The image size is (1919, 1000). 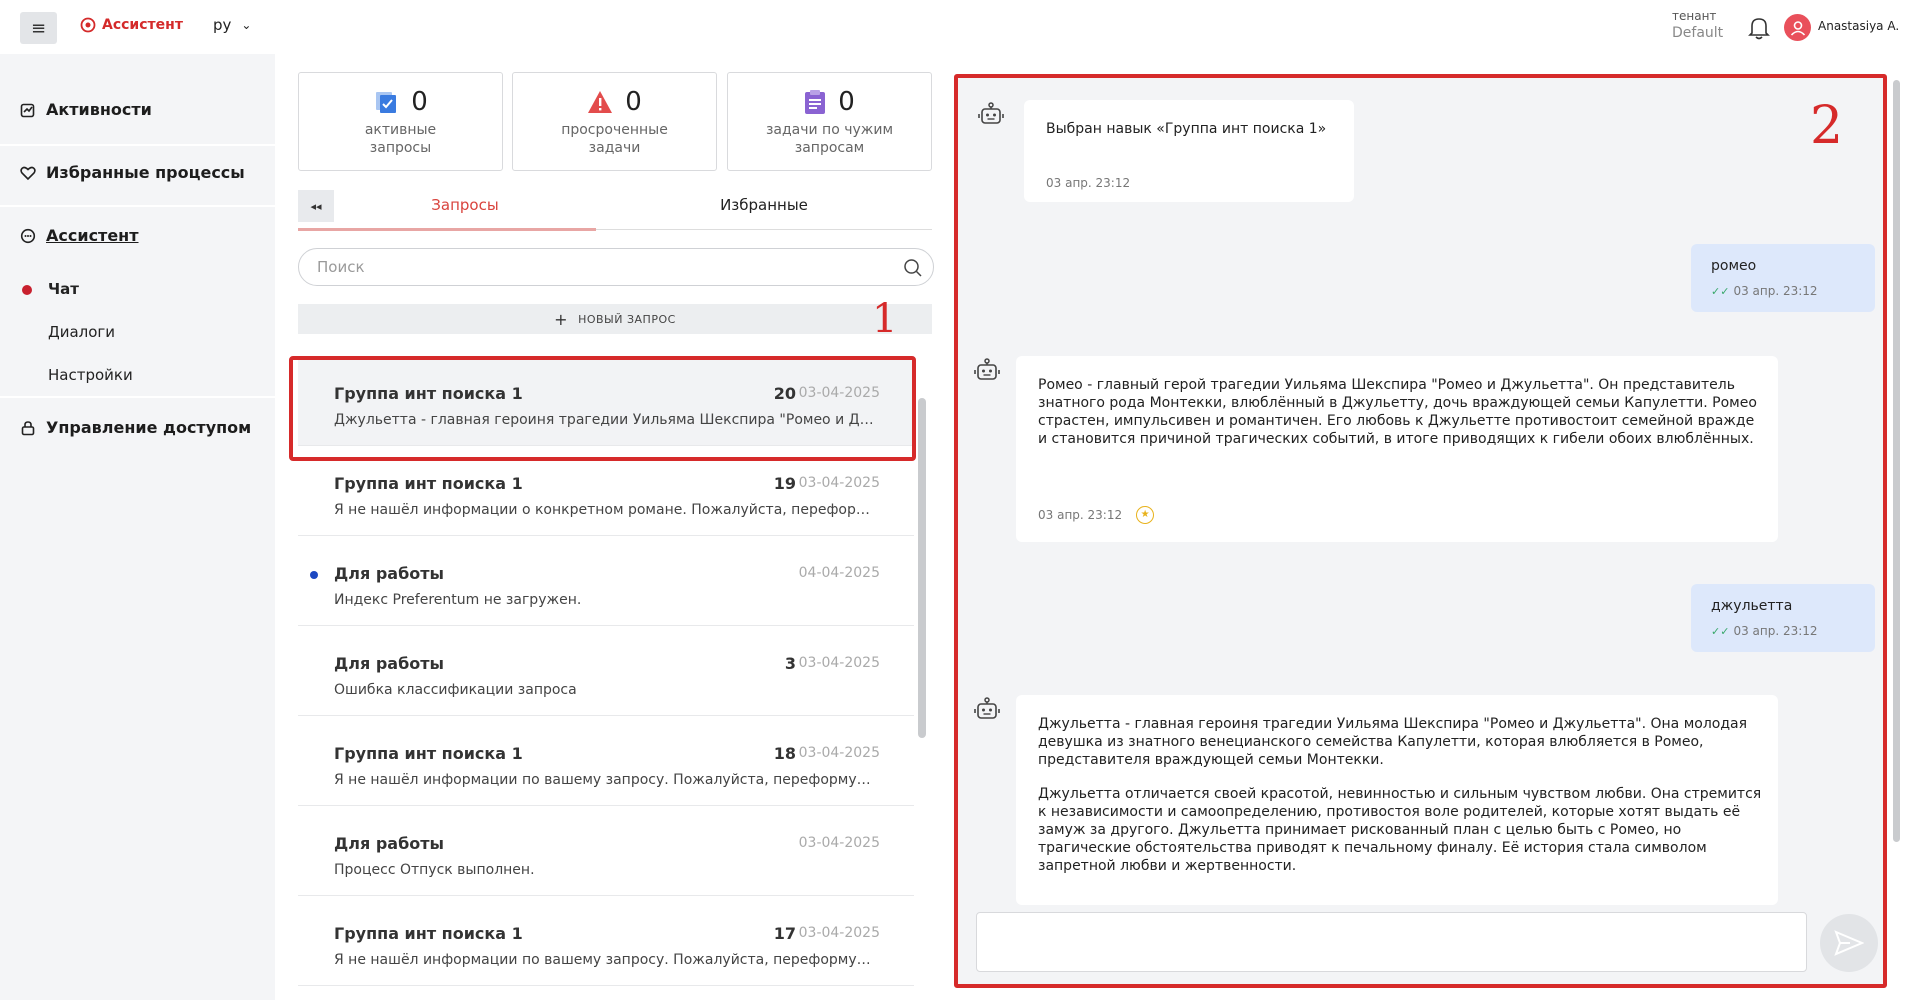 I want to click on tenant-info: тенант Default, so click(x=1697, y=25).